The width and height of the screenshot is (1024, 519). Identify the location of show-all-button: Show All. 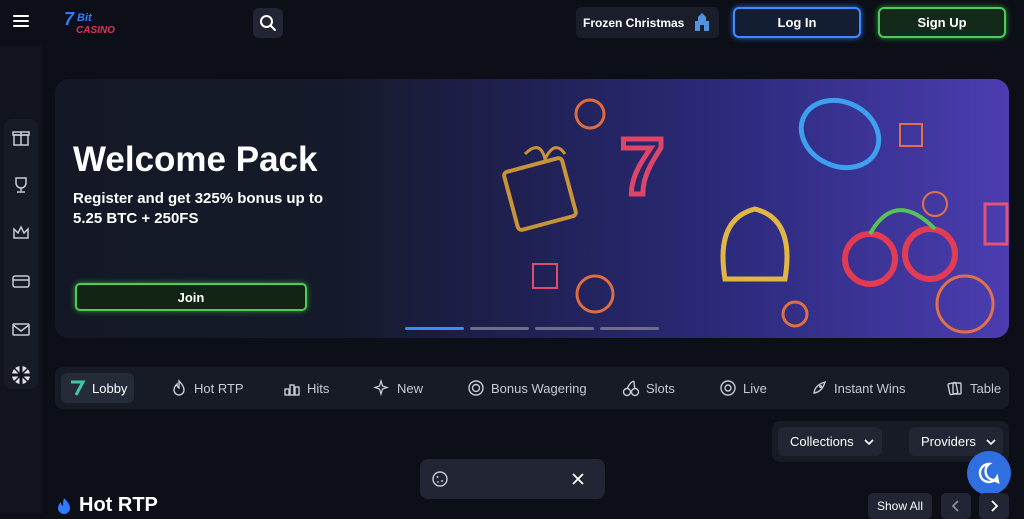
(900, 506).